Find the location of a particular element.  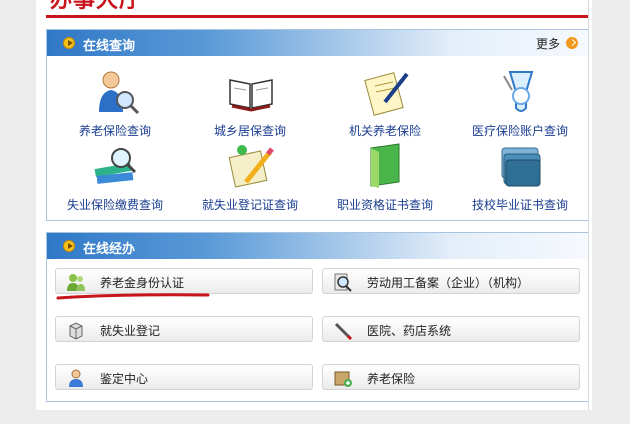

service-employment-registration: 就失业登记 is located at coordinates (184, 329).